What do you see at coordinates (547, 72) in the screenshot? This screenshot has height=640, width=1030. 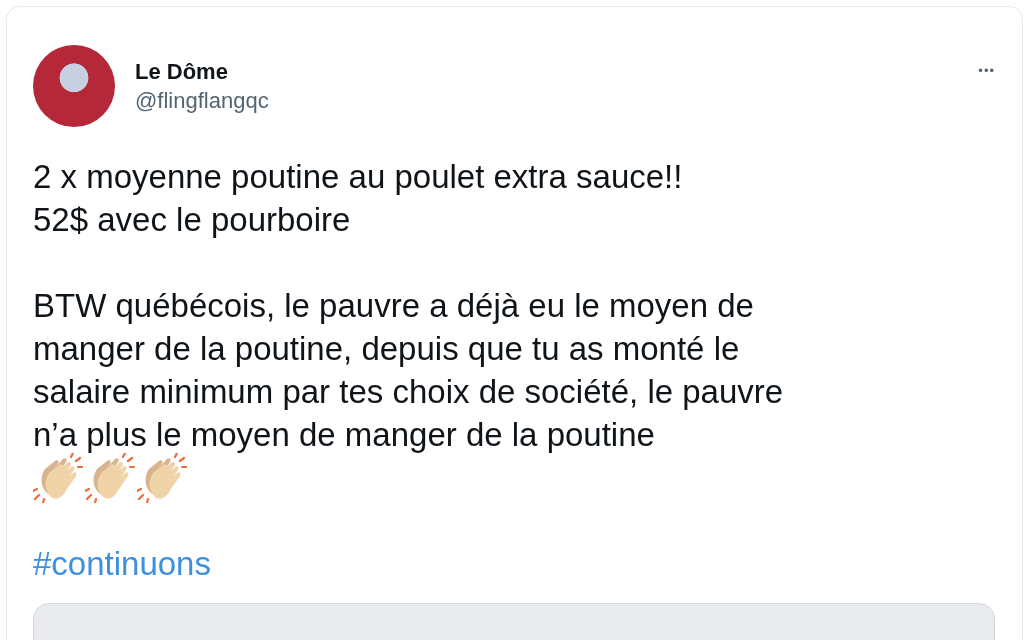 I see `author-name: Le Dôme` at bounding box center [547, 72].